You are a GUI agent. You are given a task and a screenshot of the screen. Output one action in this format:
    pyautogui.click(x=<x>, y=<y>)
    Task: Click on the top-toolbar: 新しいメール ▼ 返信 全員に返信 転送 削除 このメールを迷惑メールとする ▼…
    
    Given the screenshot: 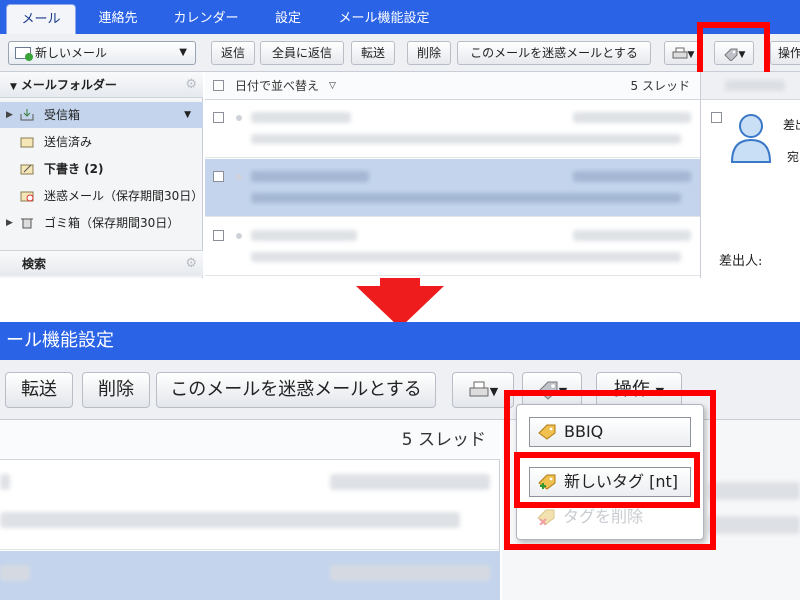 What is the action you would take?
    pyautogui.click(x=400, y=53)
    